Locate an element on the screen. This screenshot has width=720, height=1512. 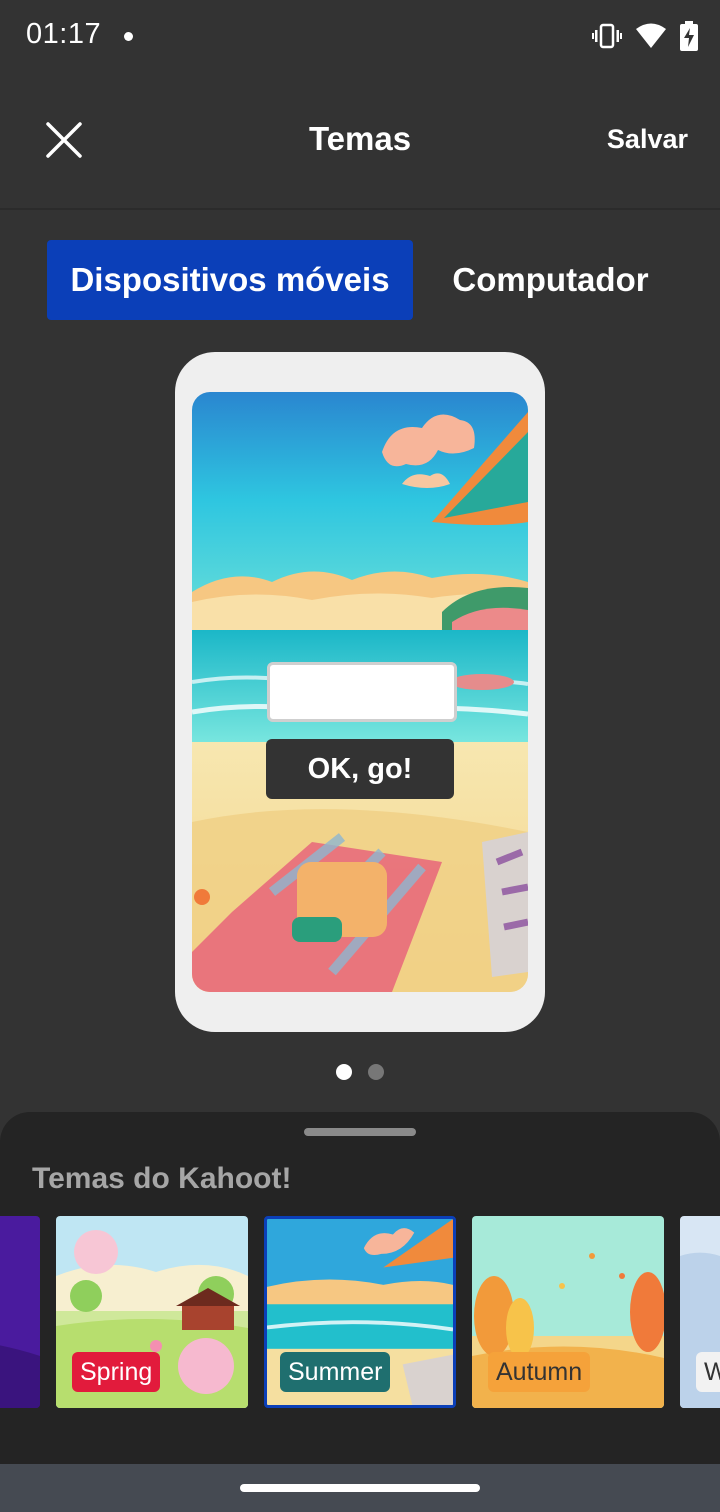
ok-go-button: OK, go! is located at coordinates (360, 769).